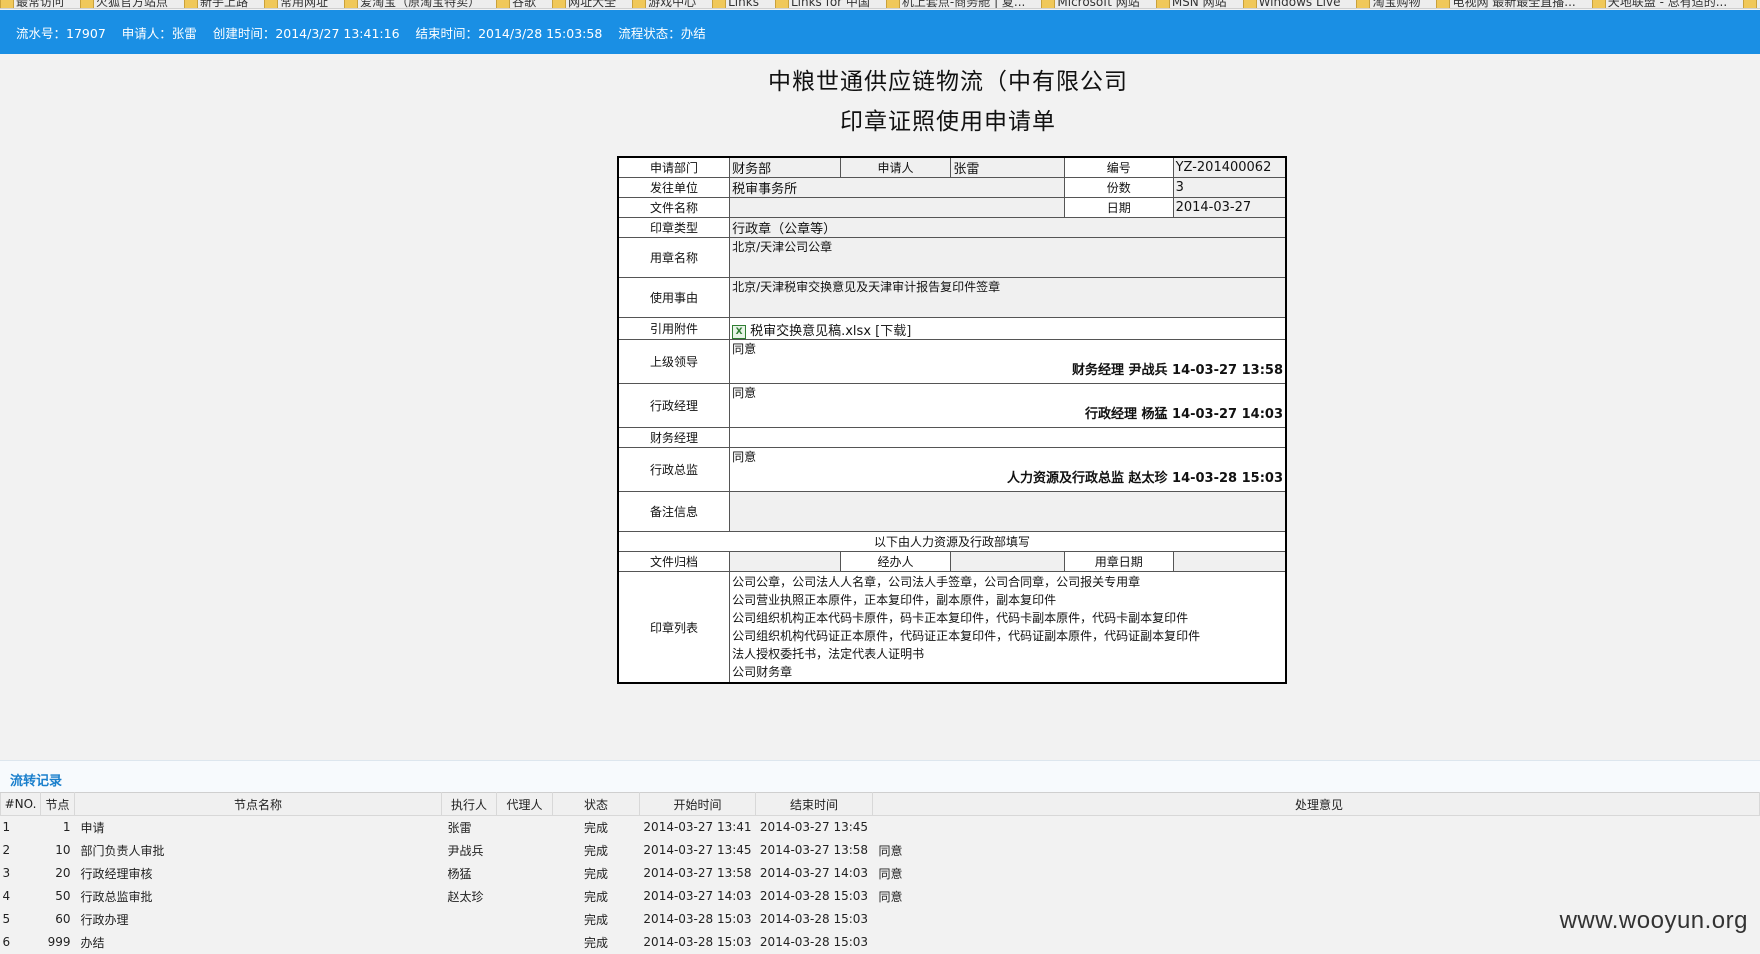  What do you see at coordinates (1229, 561) in the screenshot?
I see `use-date-field` at bounding box center [1229, 561].